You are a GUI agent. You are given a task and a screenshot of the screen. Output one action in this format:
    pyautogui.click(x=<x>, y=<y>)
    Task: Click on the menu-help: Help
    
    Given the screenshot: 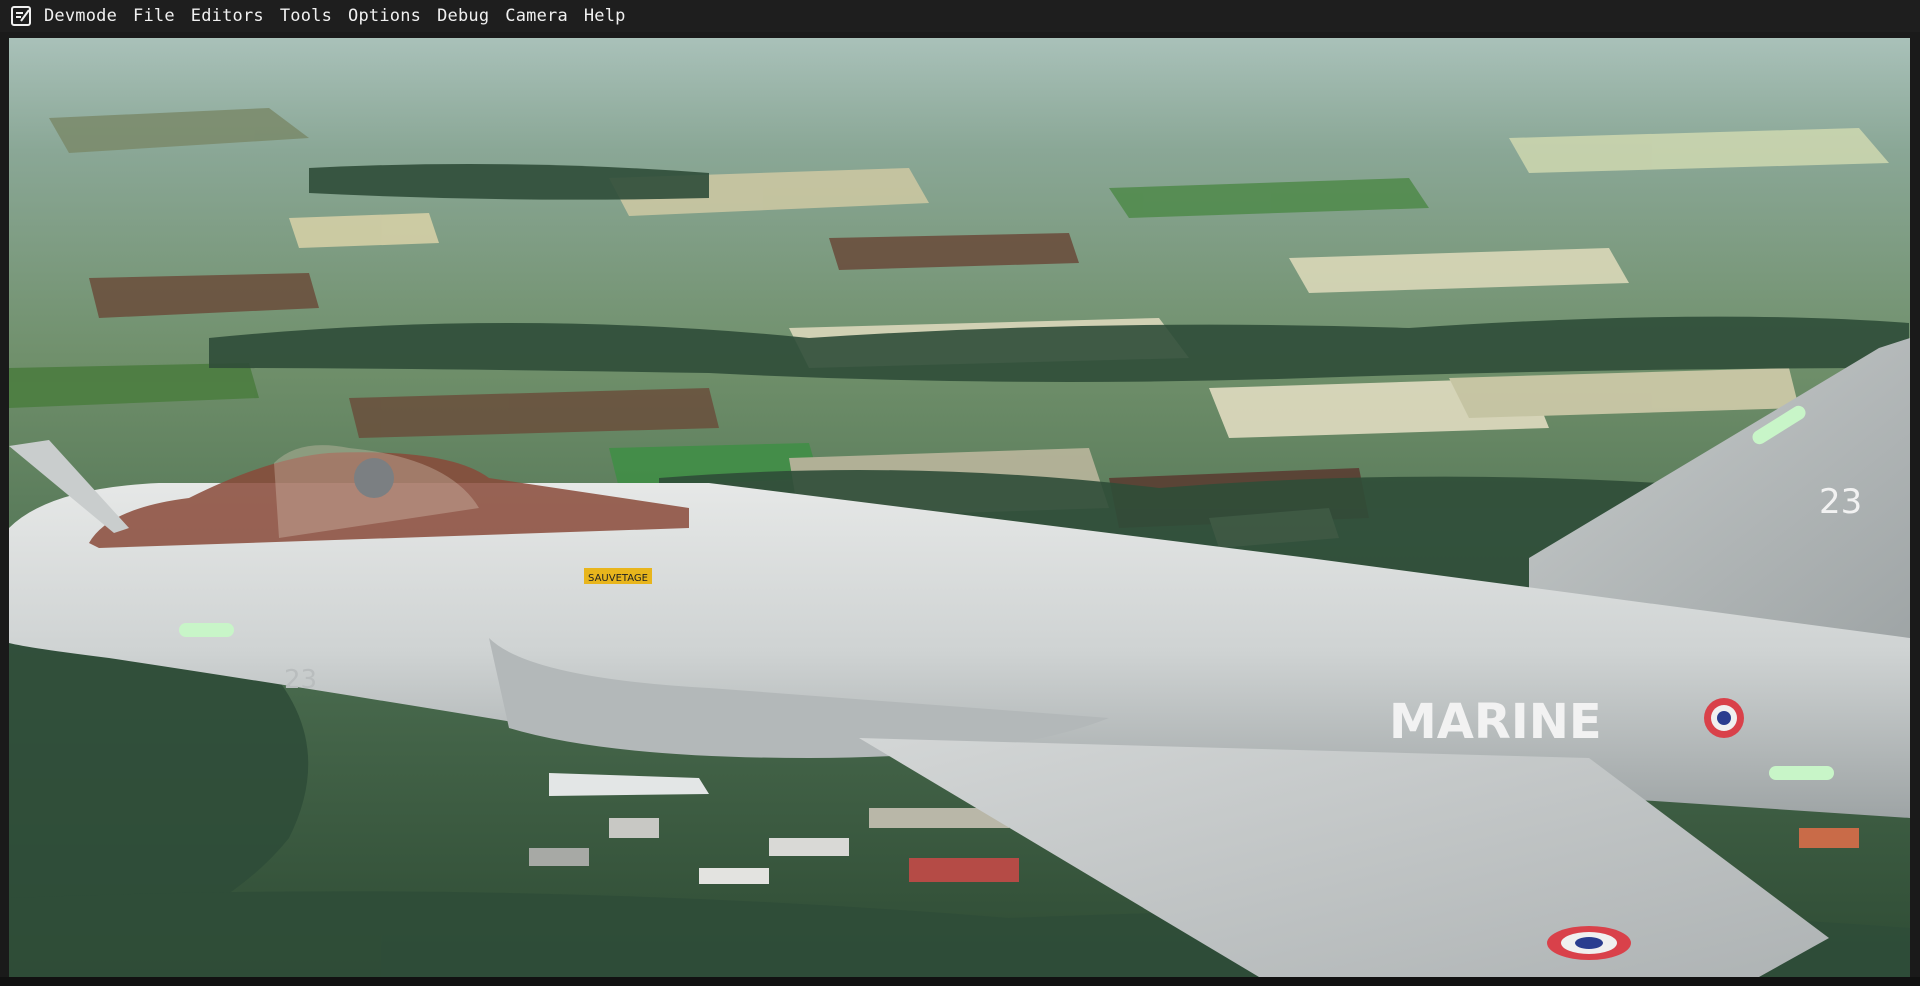 What is the action you would take?
    pyautogui.click(x=605, y=16)
    